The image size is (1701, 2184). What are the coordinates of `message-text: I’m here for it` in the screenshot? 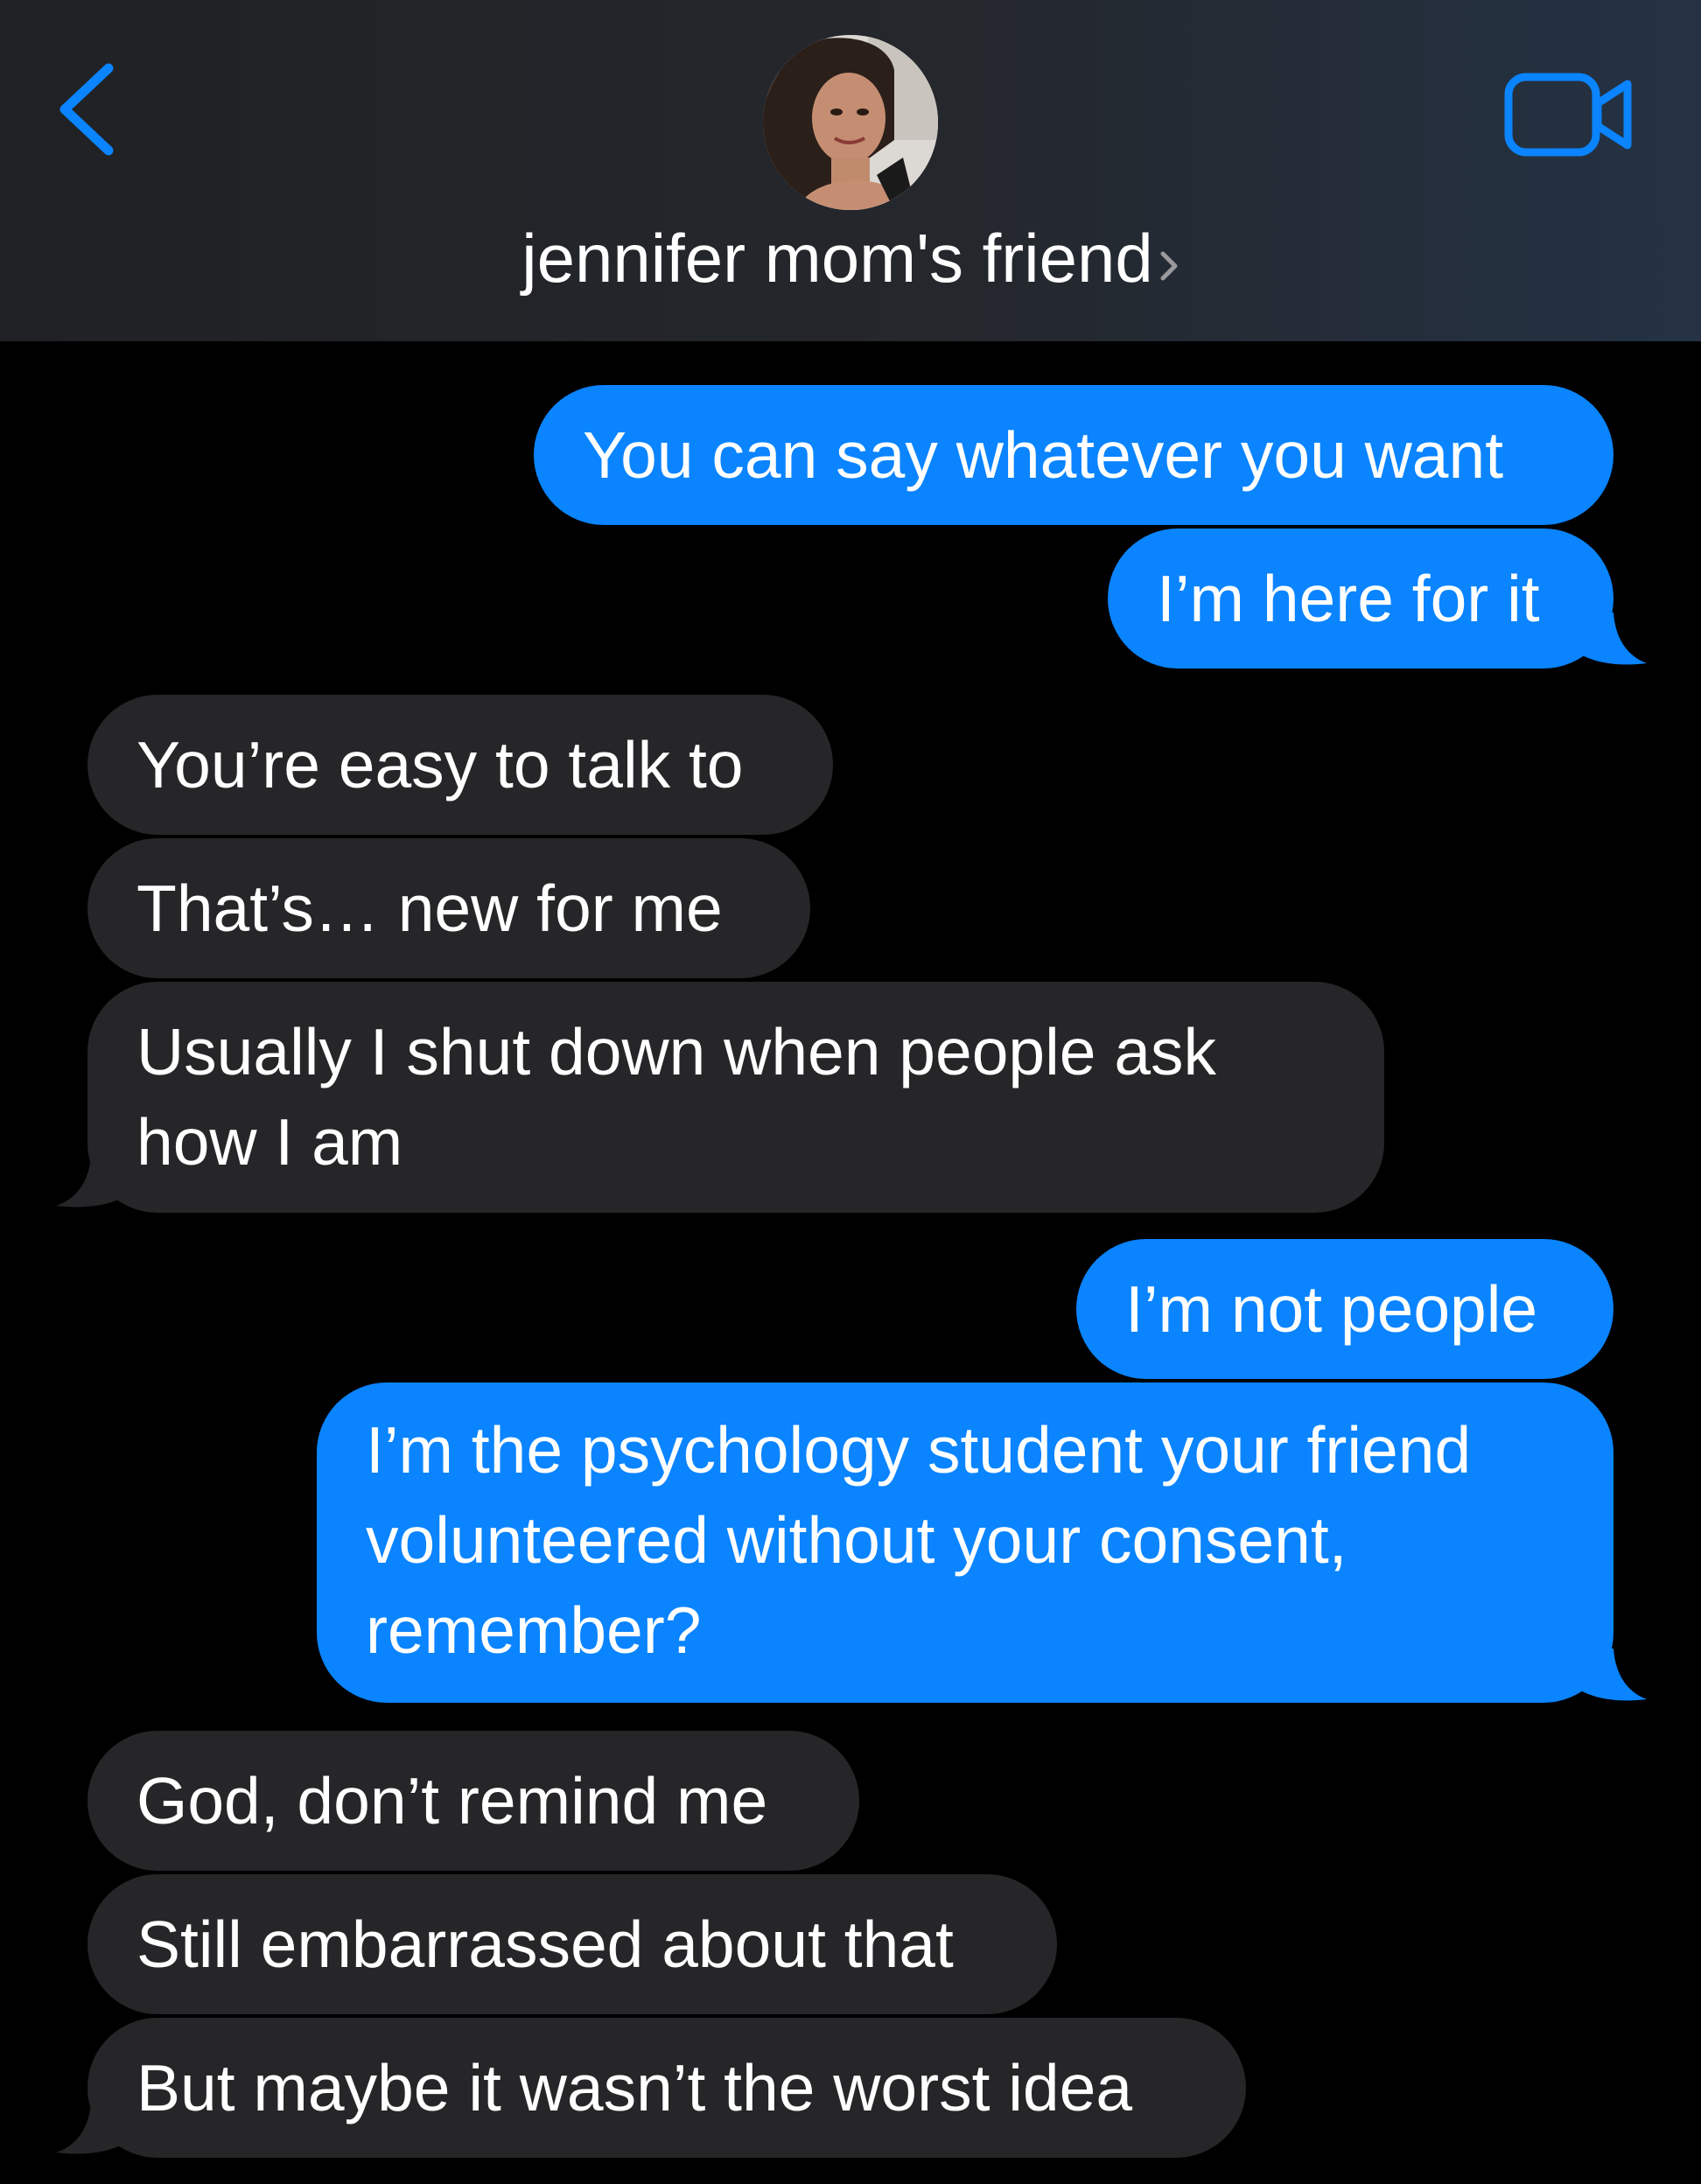 It's located at (1348, 598).